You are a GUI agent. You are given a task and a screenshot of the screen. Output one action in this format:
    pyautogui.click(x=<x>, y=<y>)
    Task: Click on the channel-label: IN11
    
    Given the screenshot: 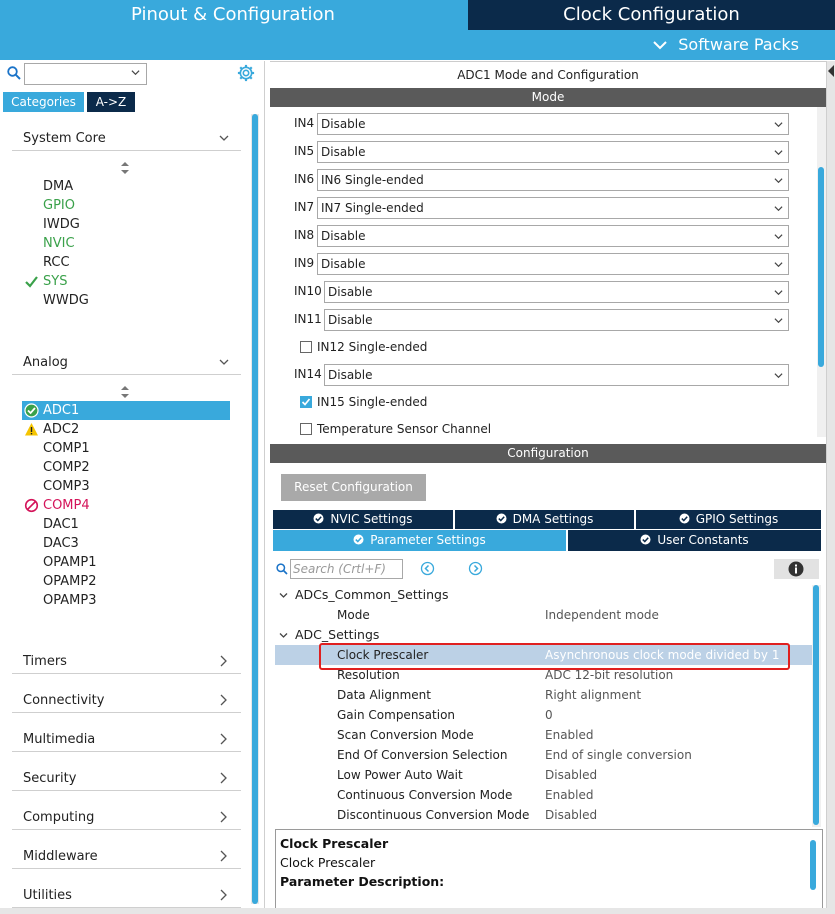 What is the action you would take?
    pyautogui.click(x=308, y=319)
    